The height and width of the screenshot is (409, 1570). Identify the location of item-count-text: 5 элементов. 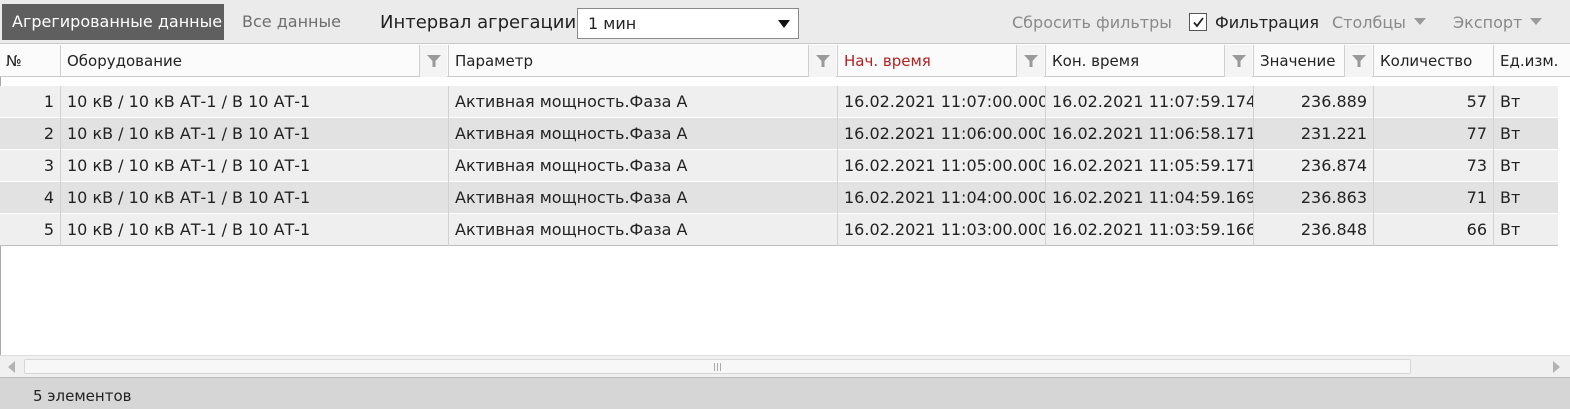
(82, 396).